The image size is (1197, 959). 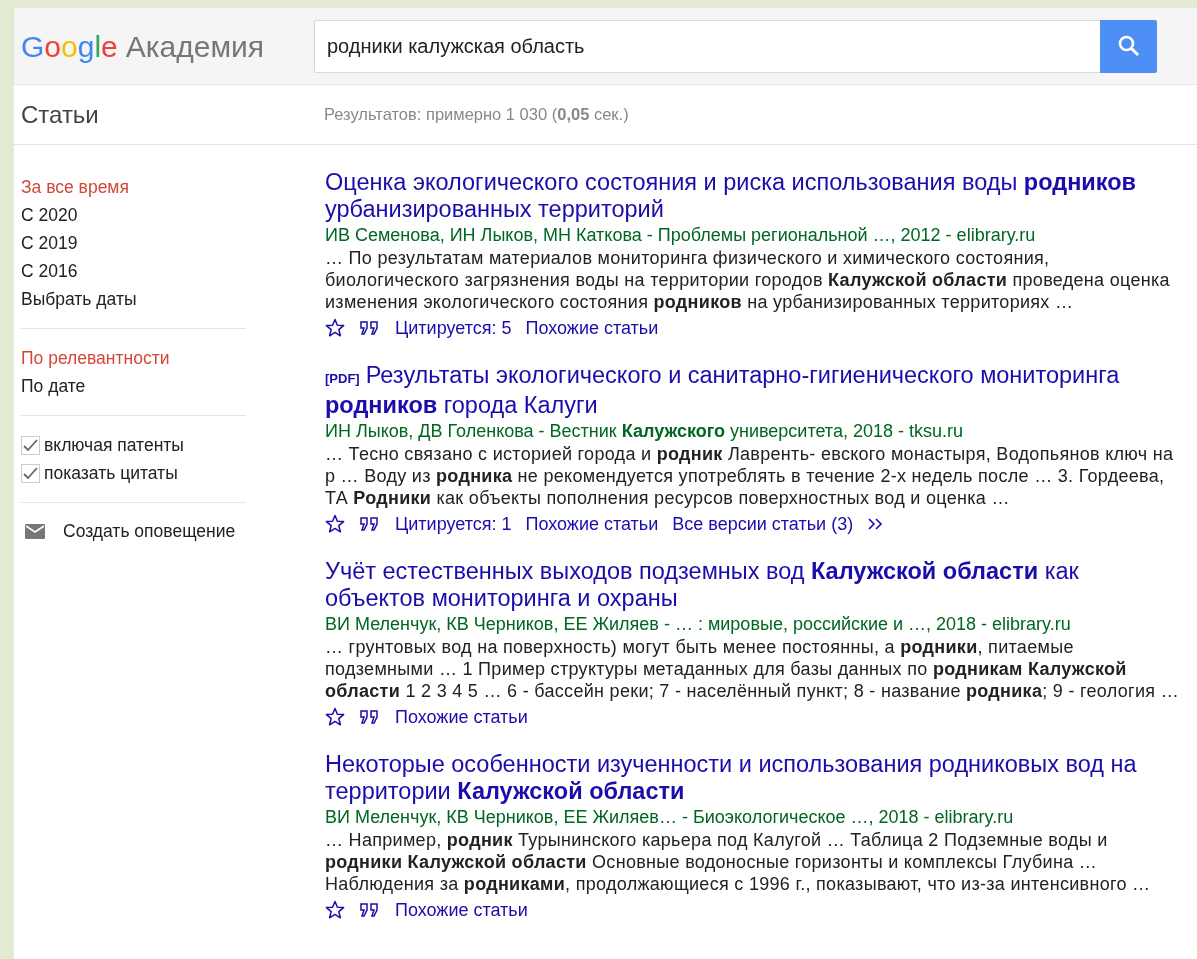 What do you see at coordinates (763, 524) in the screenshot?
I see `result-link: Все версии статьи (3)` at bounding box center [763, 524].